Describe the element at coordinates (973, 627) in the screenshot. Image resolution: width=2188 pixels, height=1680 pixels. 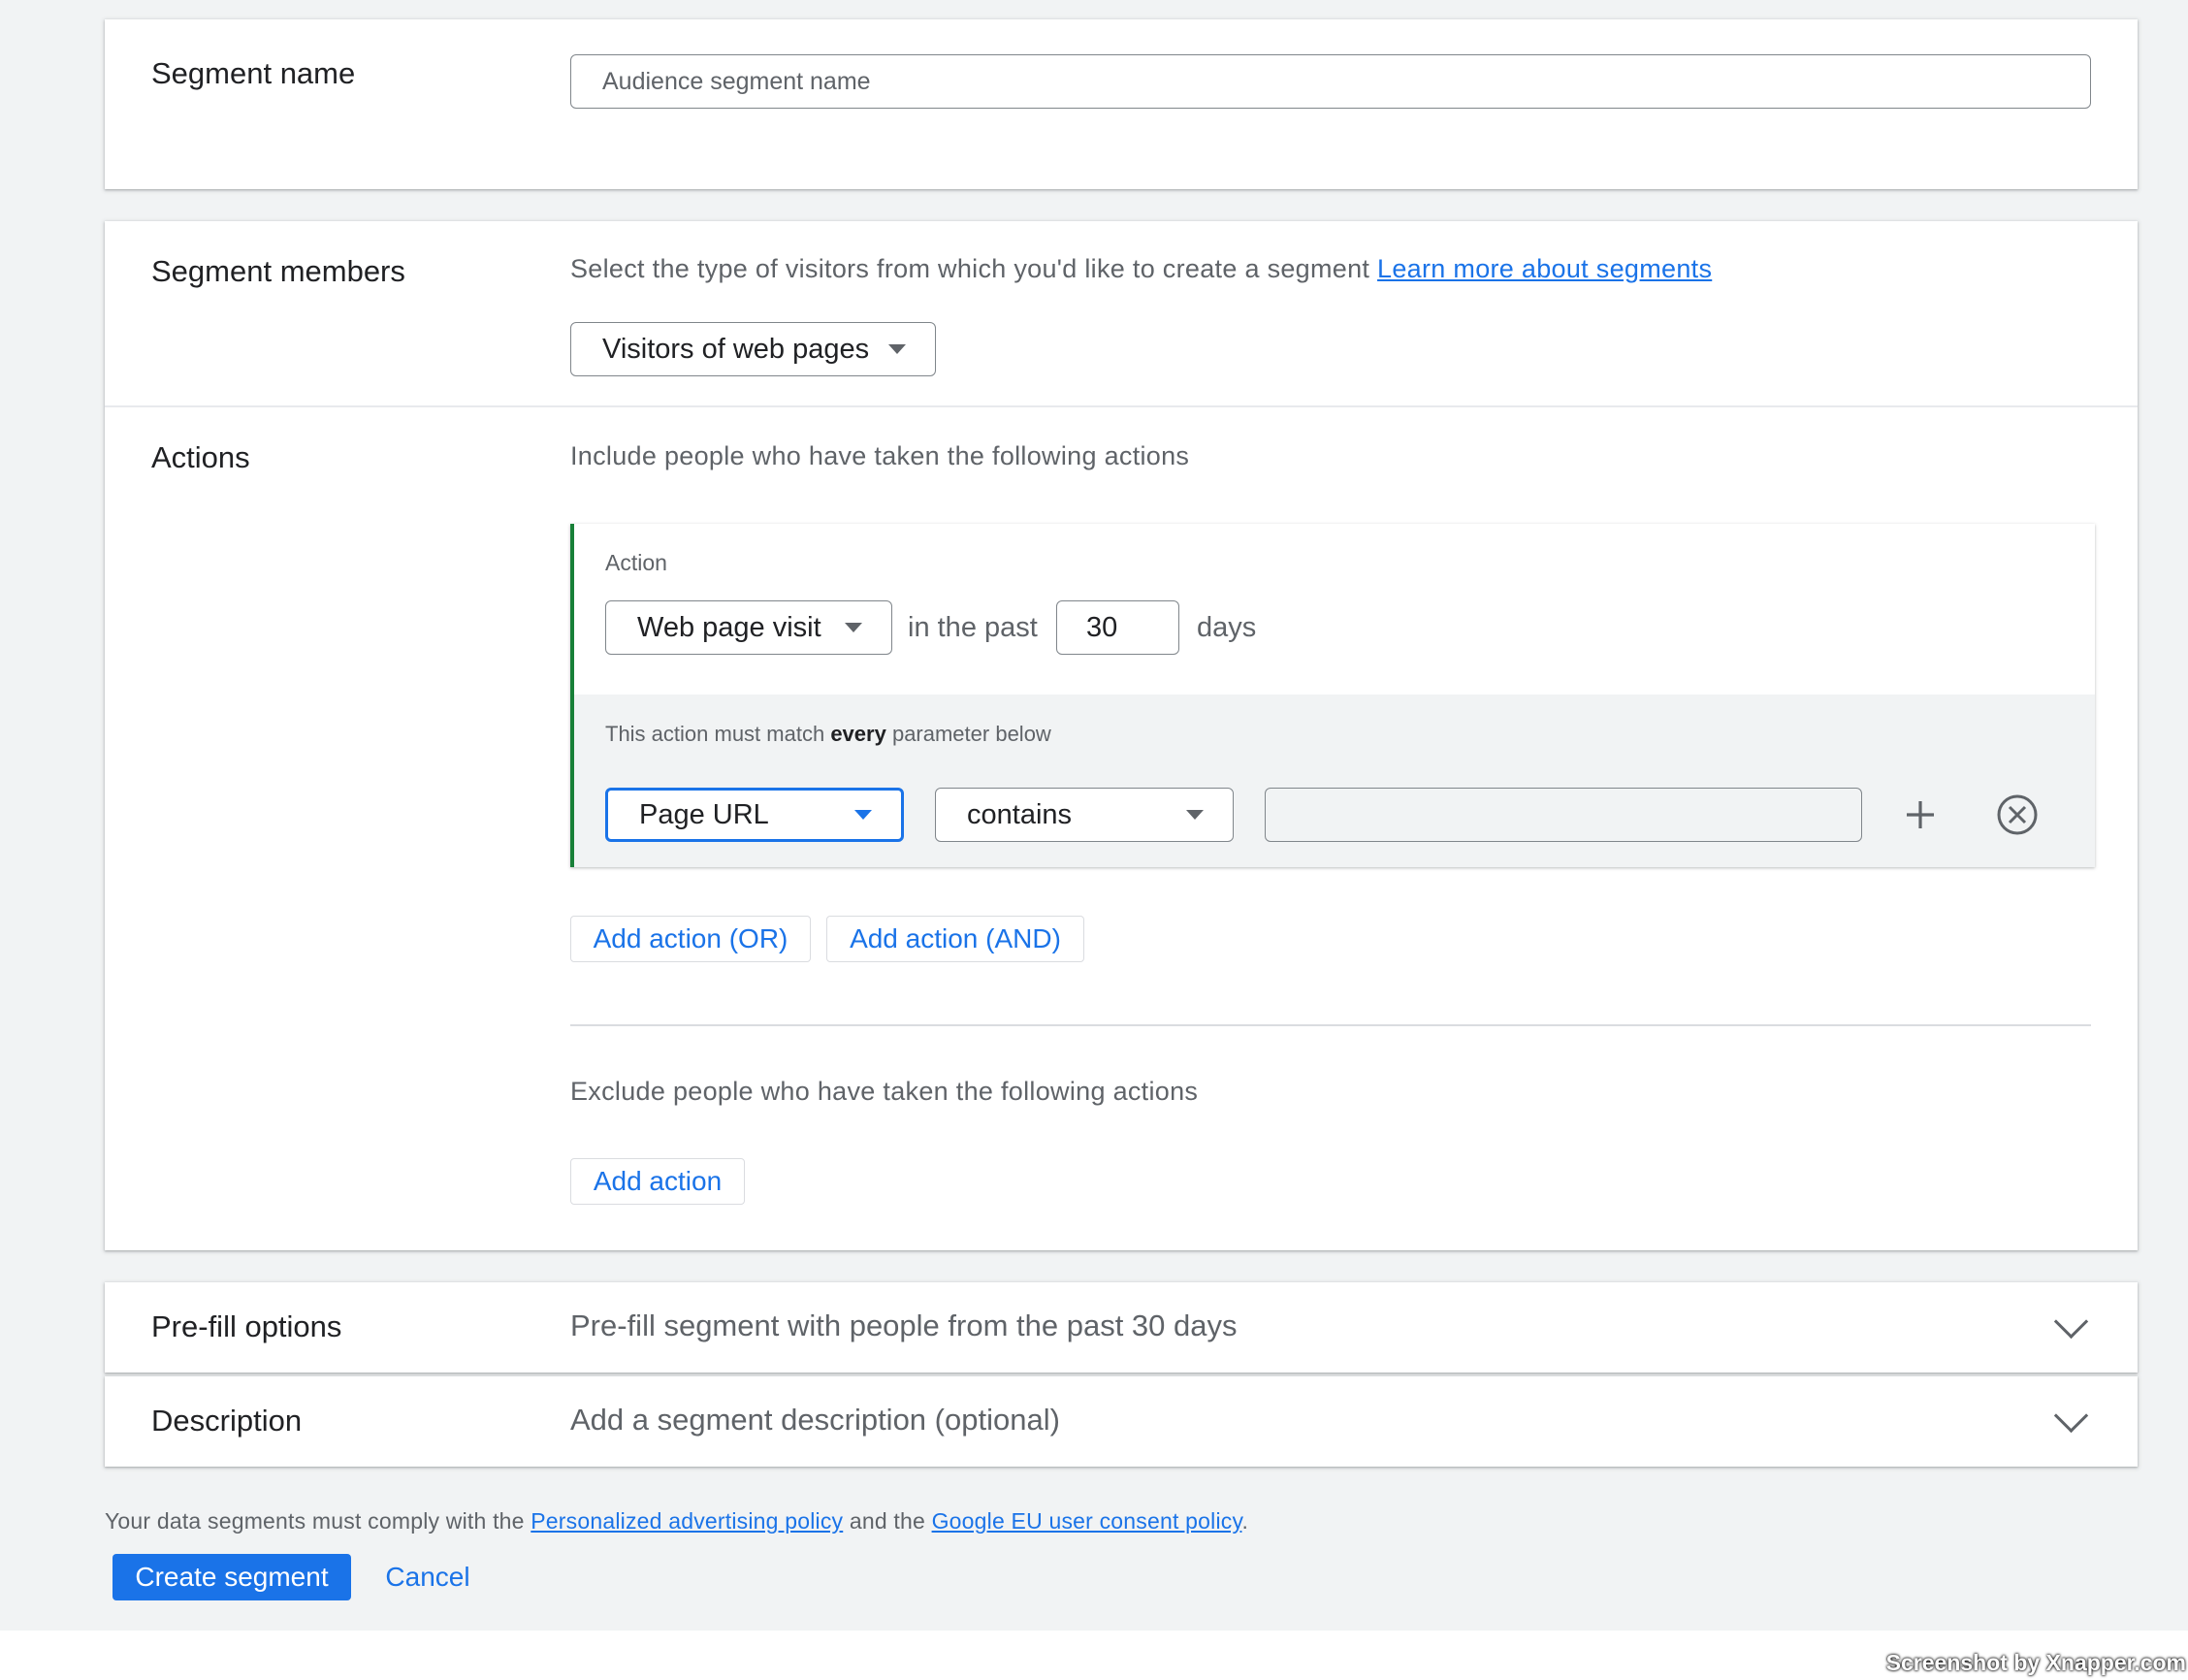
I see `in-the-past-text: in the past` at that location.